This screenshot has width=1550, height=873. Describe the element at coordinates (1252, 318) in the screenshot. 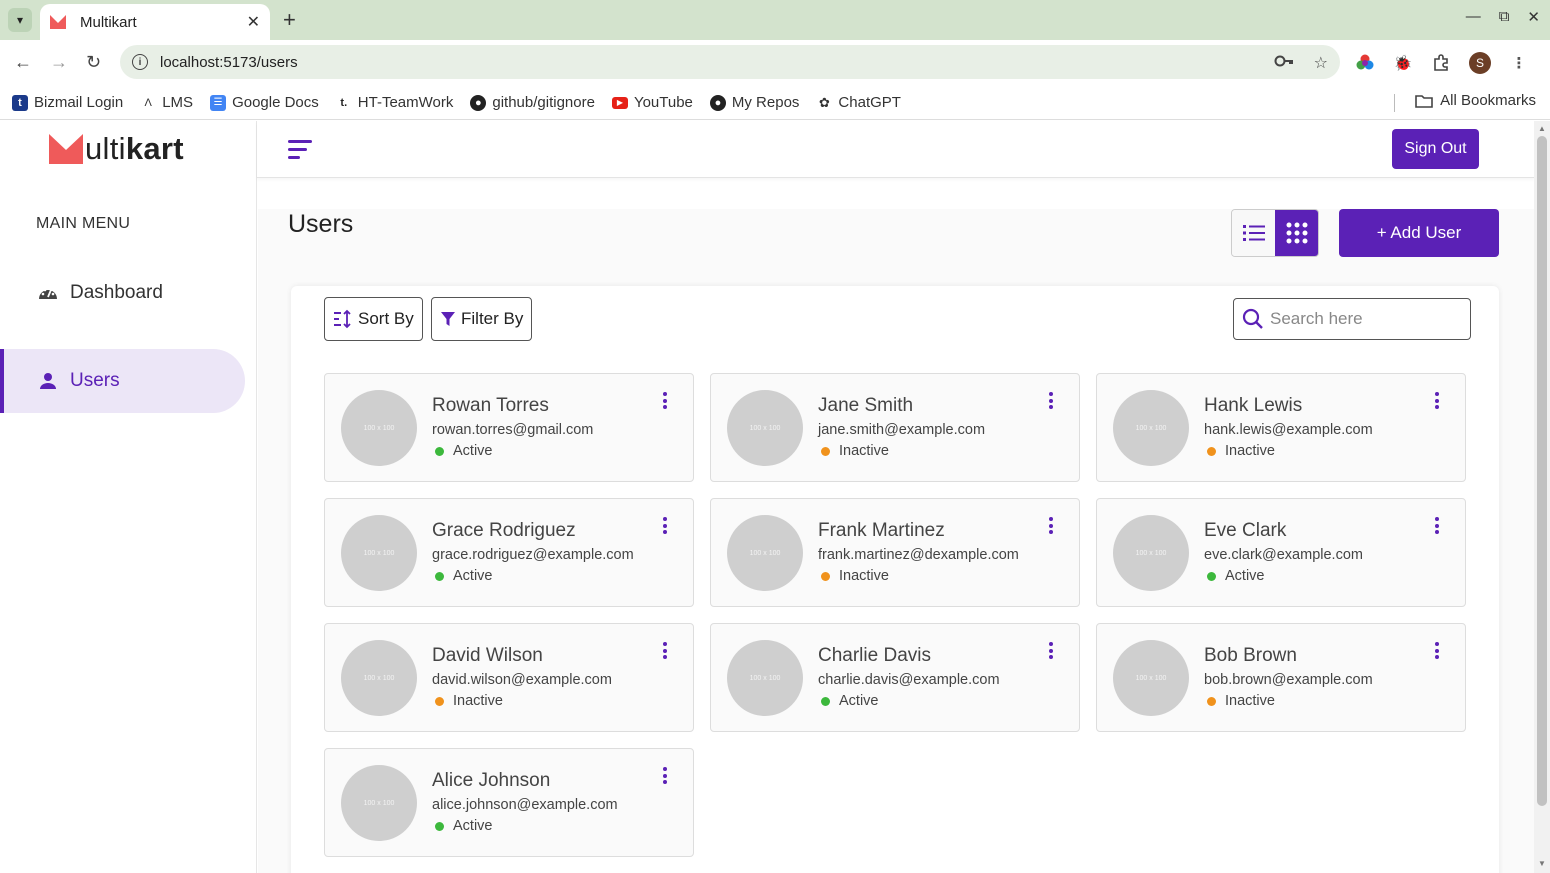

I see `search-icon` at that location.